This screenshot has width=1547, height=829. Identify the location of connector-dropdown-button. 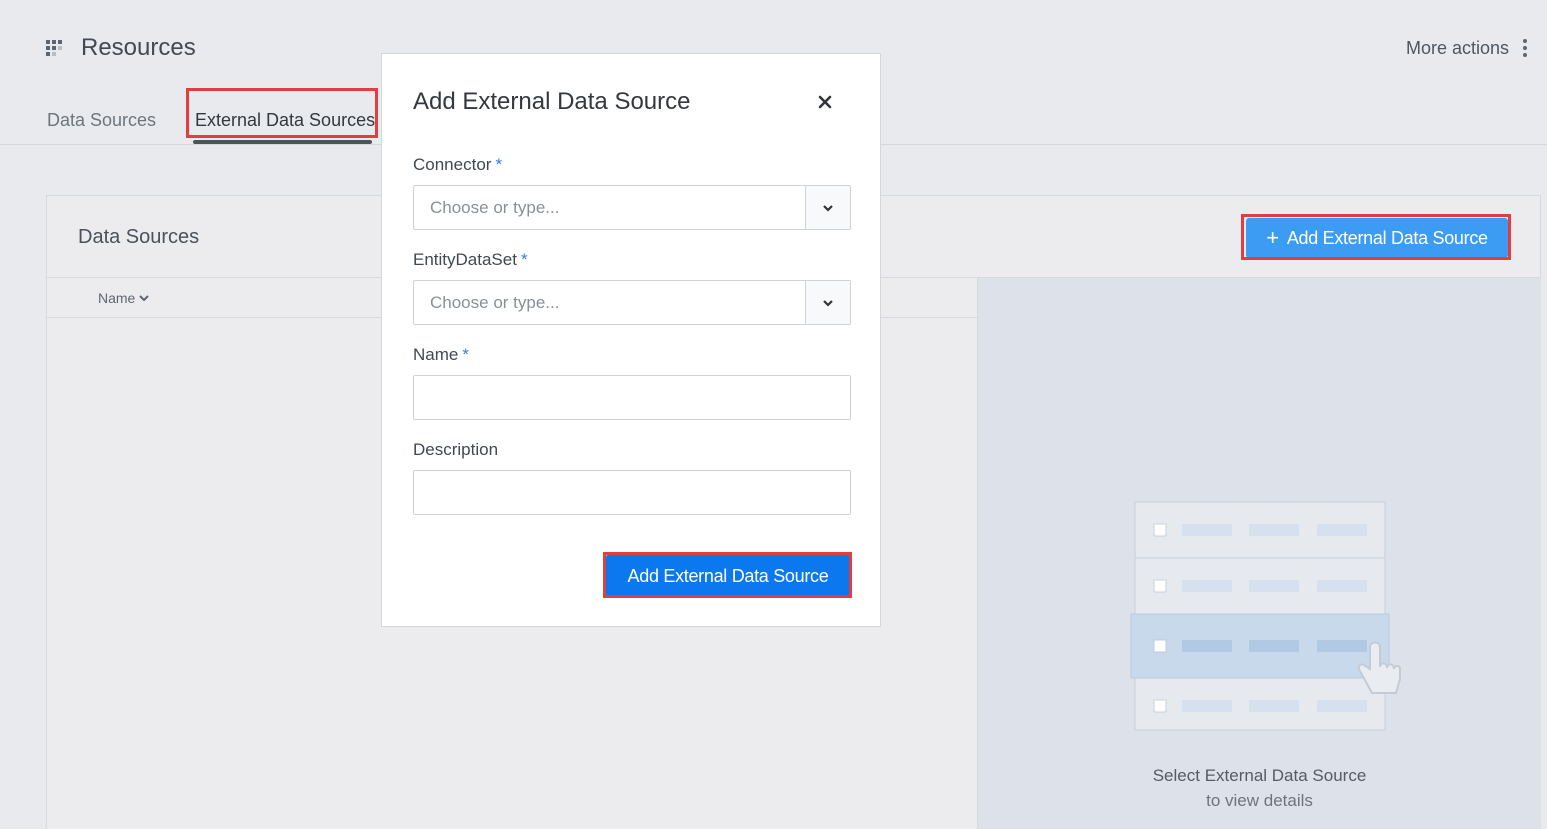
(827, 207).